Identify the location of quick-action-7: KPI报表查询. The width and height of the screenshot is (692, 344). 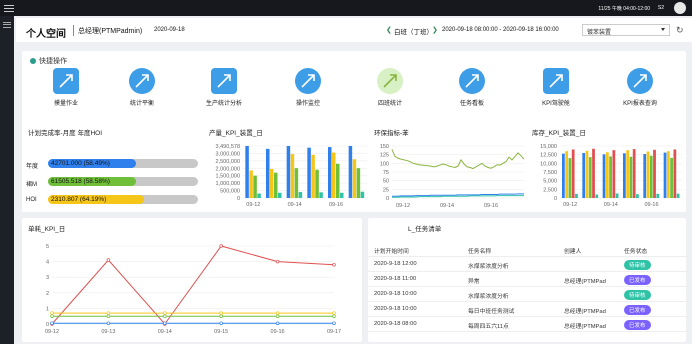
(640, 87).